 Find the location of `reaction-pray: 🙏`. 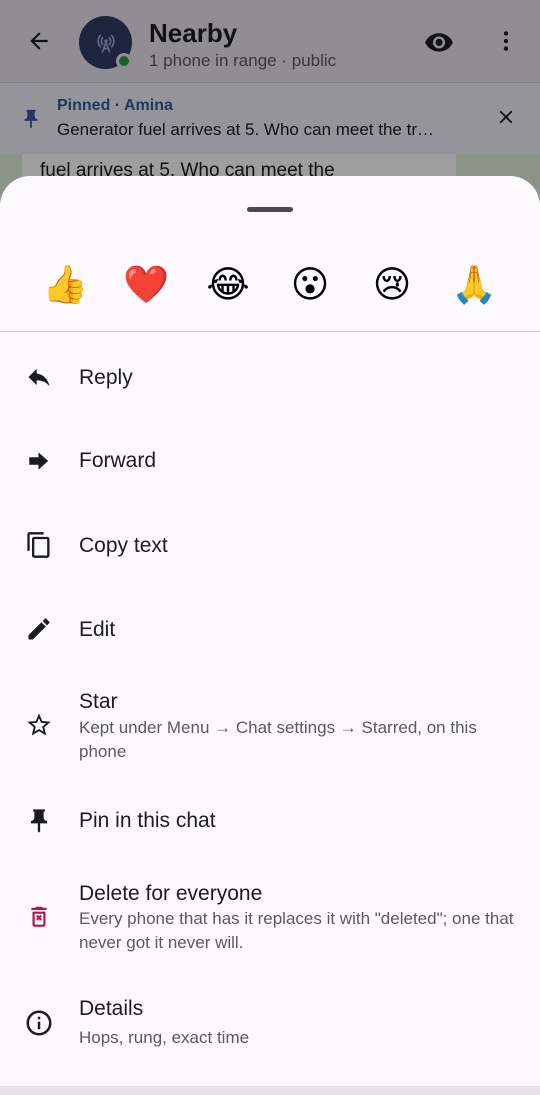

reaction-pray: 🙏 is located at coordinates (474, 284).